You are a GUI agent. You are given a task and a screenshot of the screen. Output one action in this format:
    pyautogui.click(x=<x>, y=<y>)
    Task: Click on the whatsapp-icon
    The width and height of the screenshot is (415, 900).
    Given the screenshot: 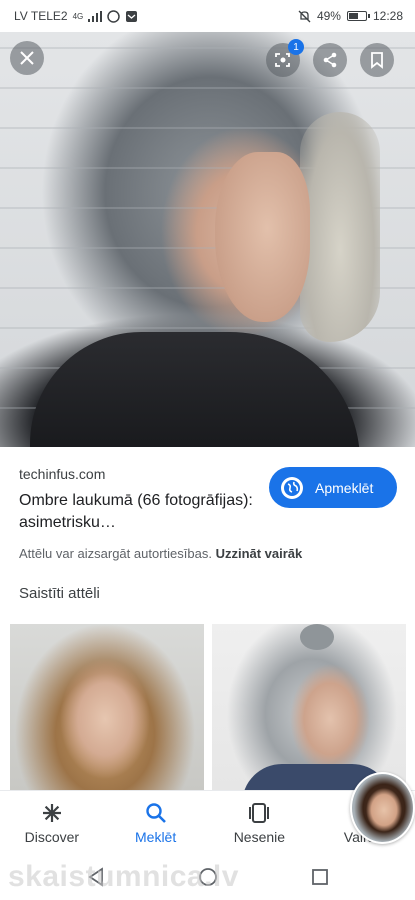 What is the action you would take?
    pyautogui.click(x=114, y=16)
    